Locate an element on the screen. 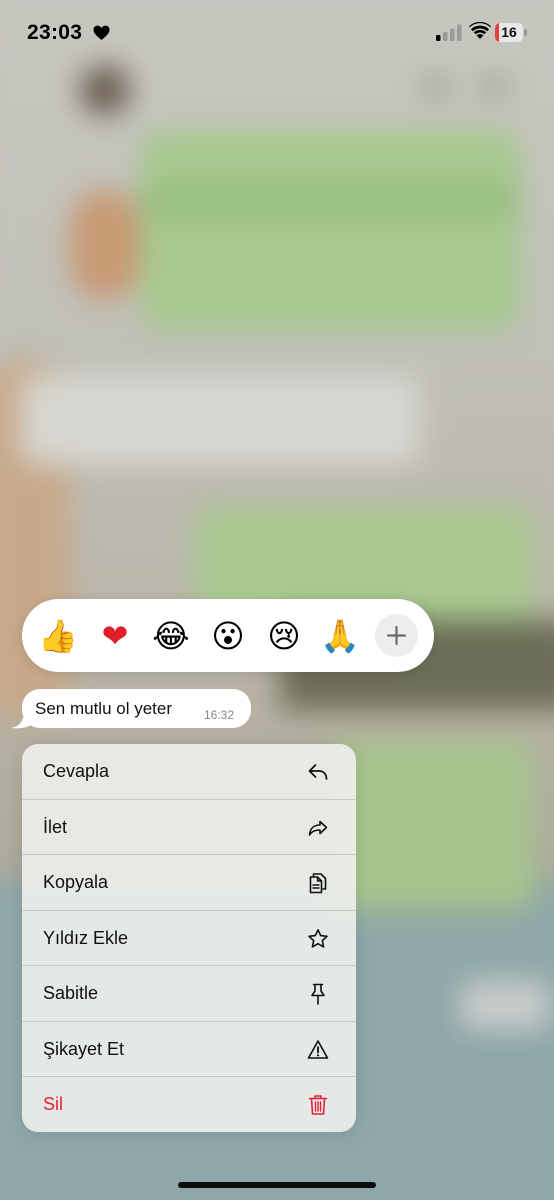 The image size is (554, 1200). battery-percentage: 16 is located at coordinates (509, 32).